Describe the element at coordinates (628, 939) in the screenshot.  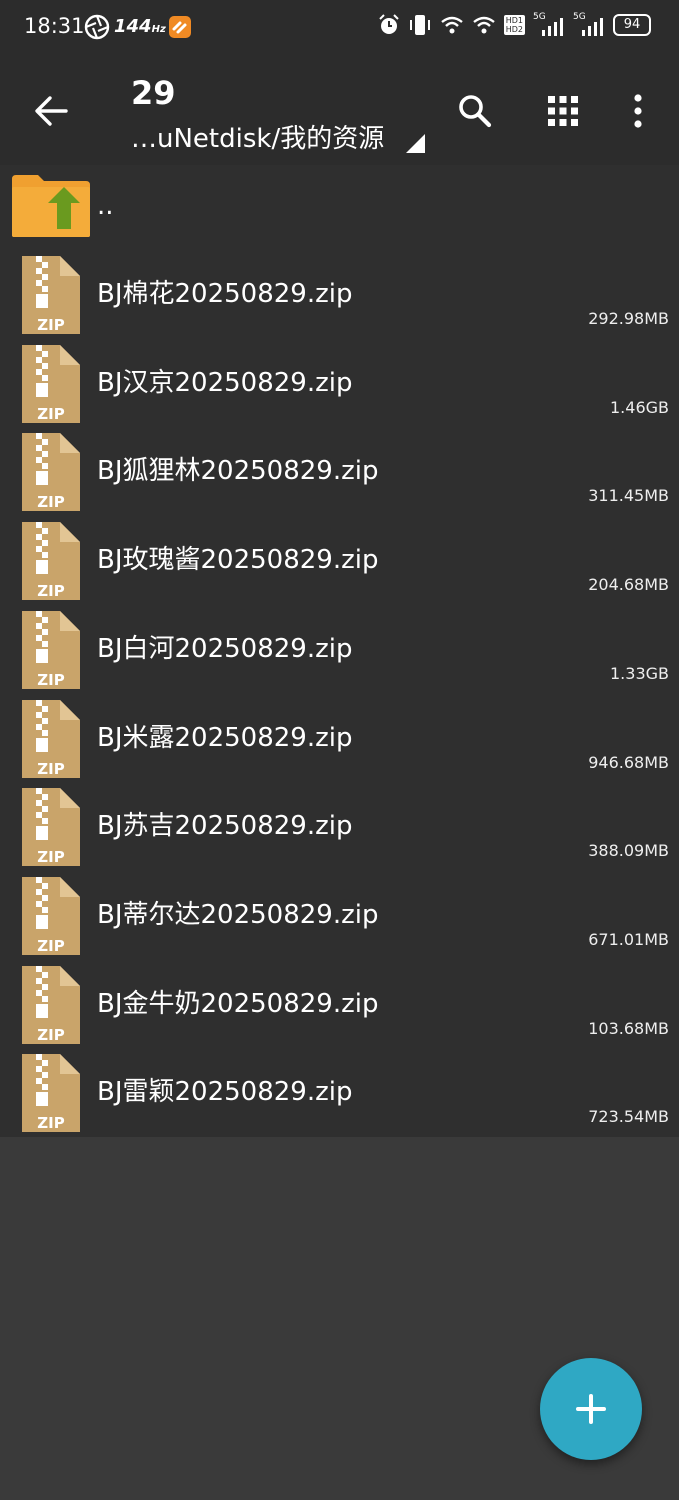
I see `file-size: 671.01MB` at that location.